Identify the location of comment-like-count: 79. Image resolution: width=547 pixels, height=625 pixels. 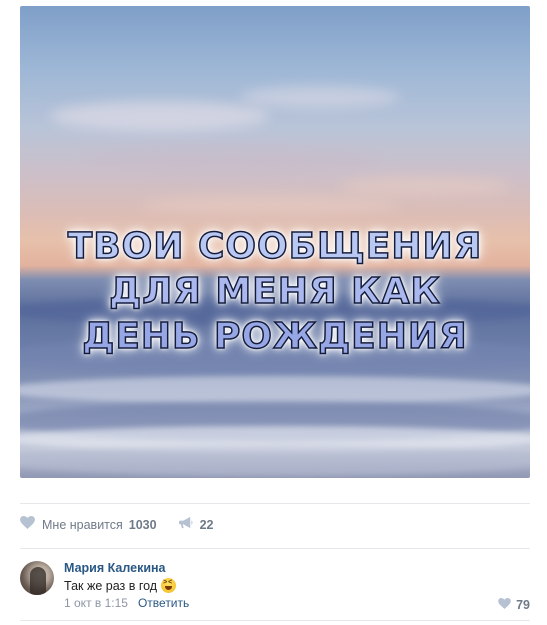
(523, 605).